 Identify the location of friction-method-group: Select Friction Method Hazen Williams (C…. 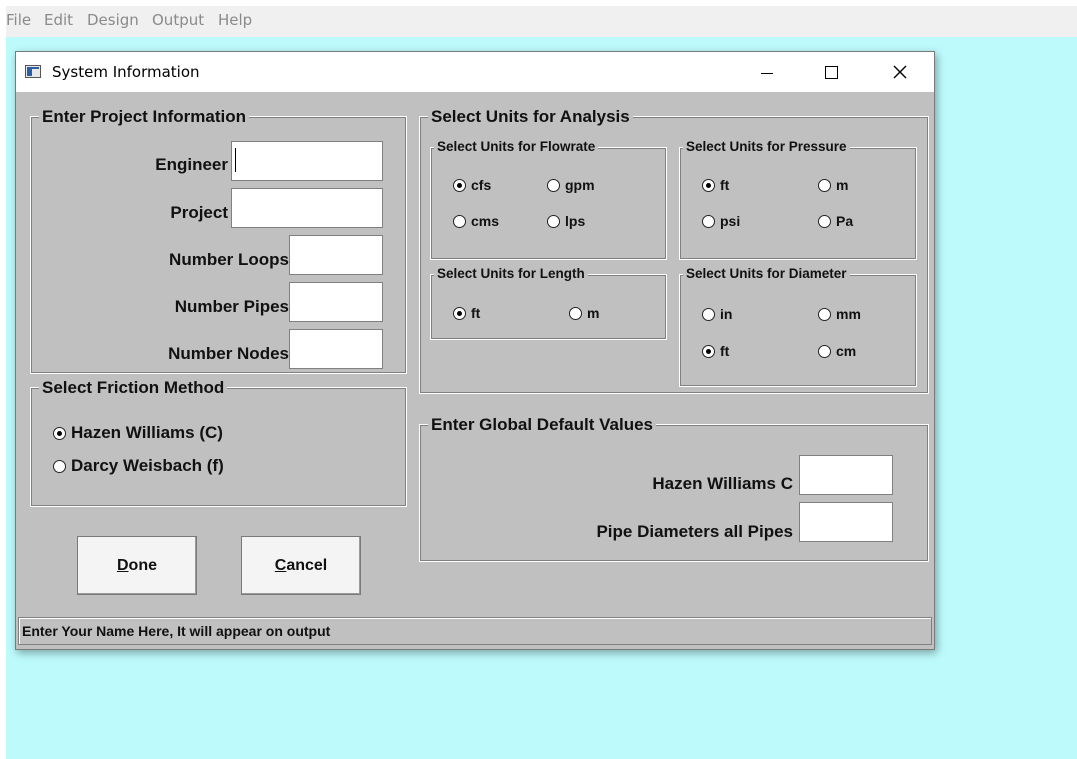
(218, 442).